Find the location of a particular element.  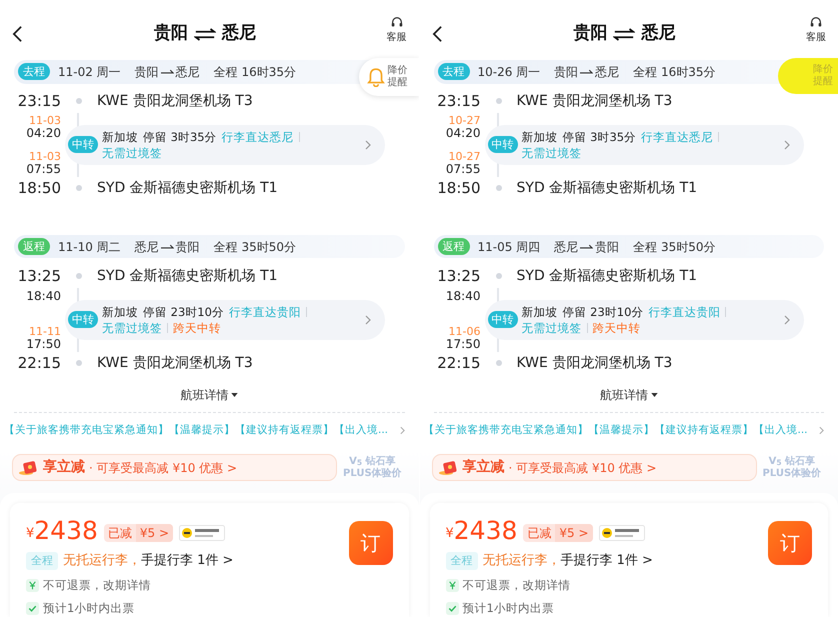

leg-date: 11-10 周二 is located at coordinates (89, 247).